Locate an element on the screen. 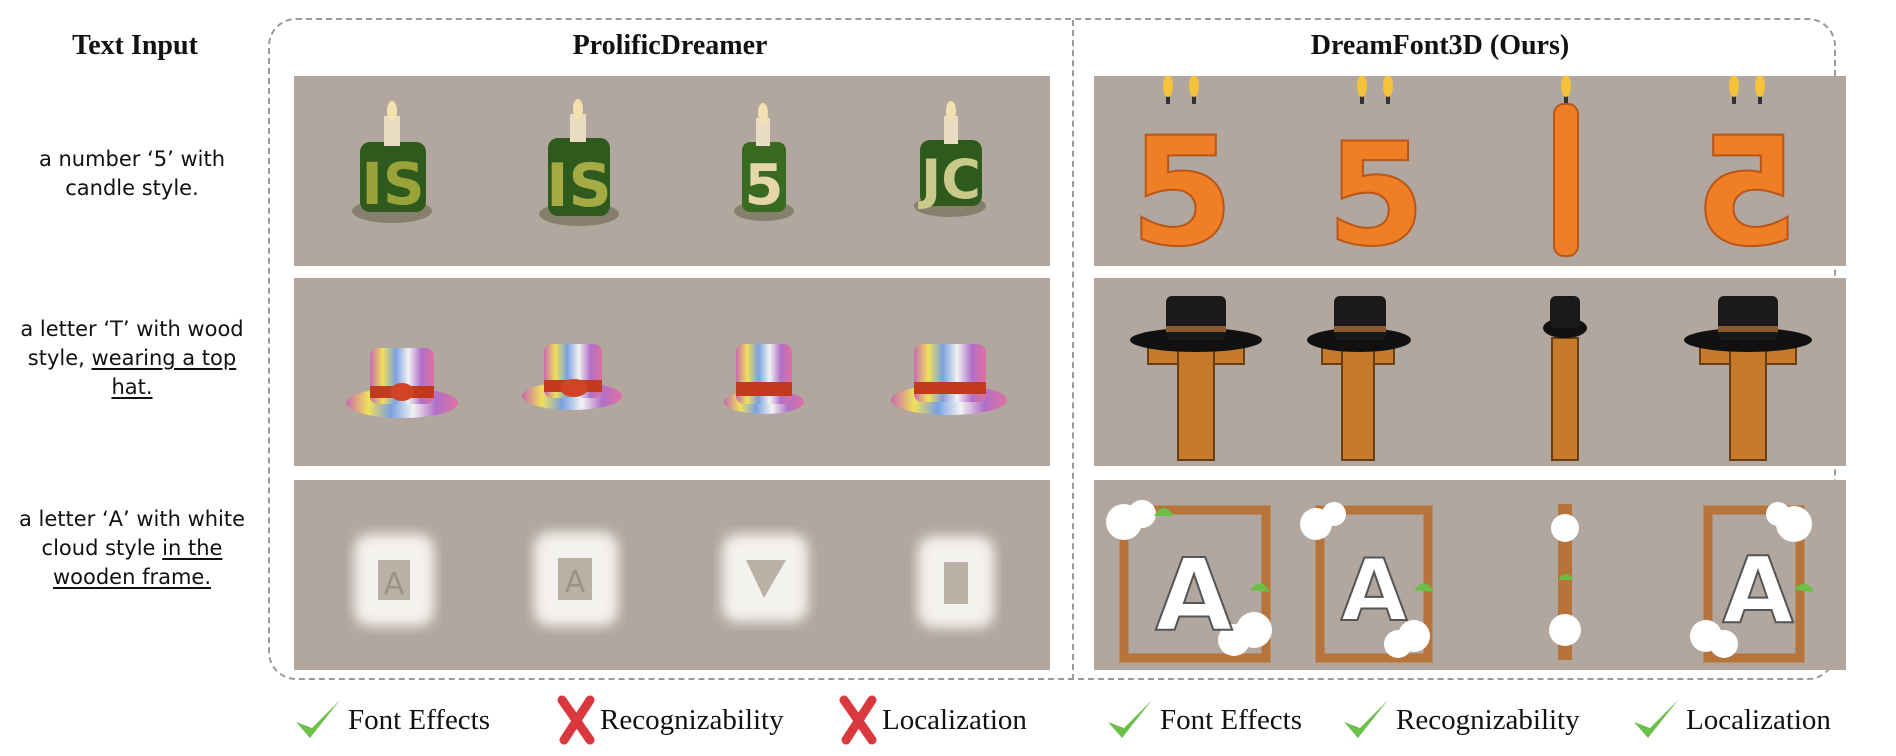  prolificdreamer-cloud-panel: A A is located at coordinates (672, 575).